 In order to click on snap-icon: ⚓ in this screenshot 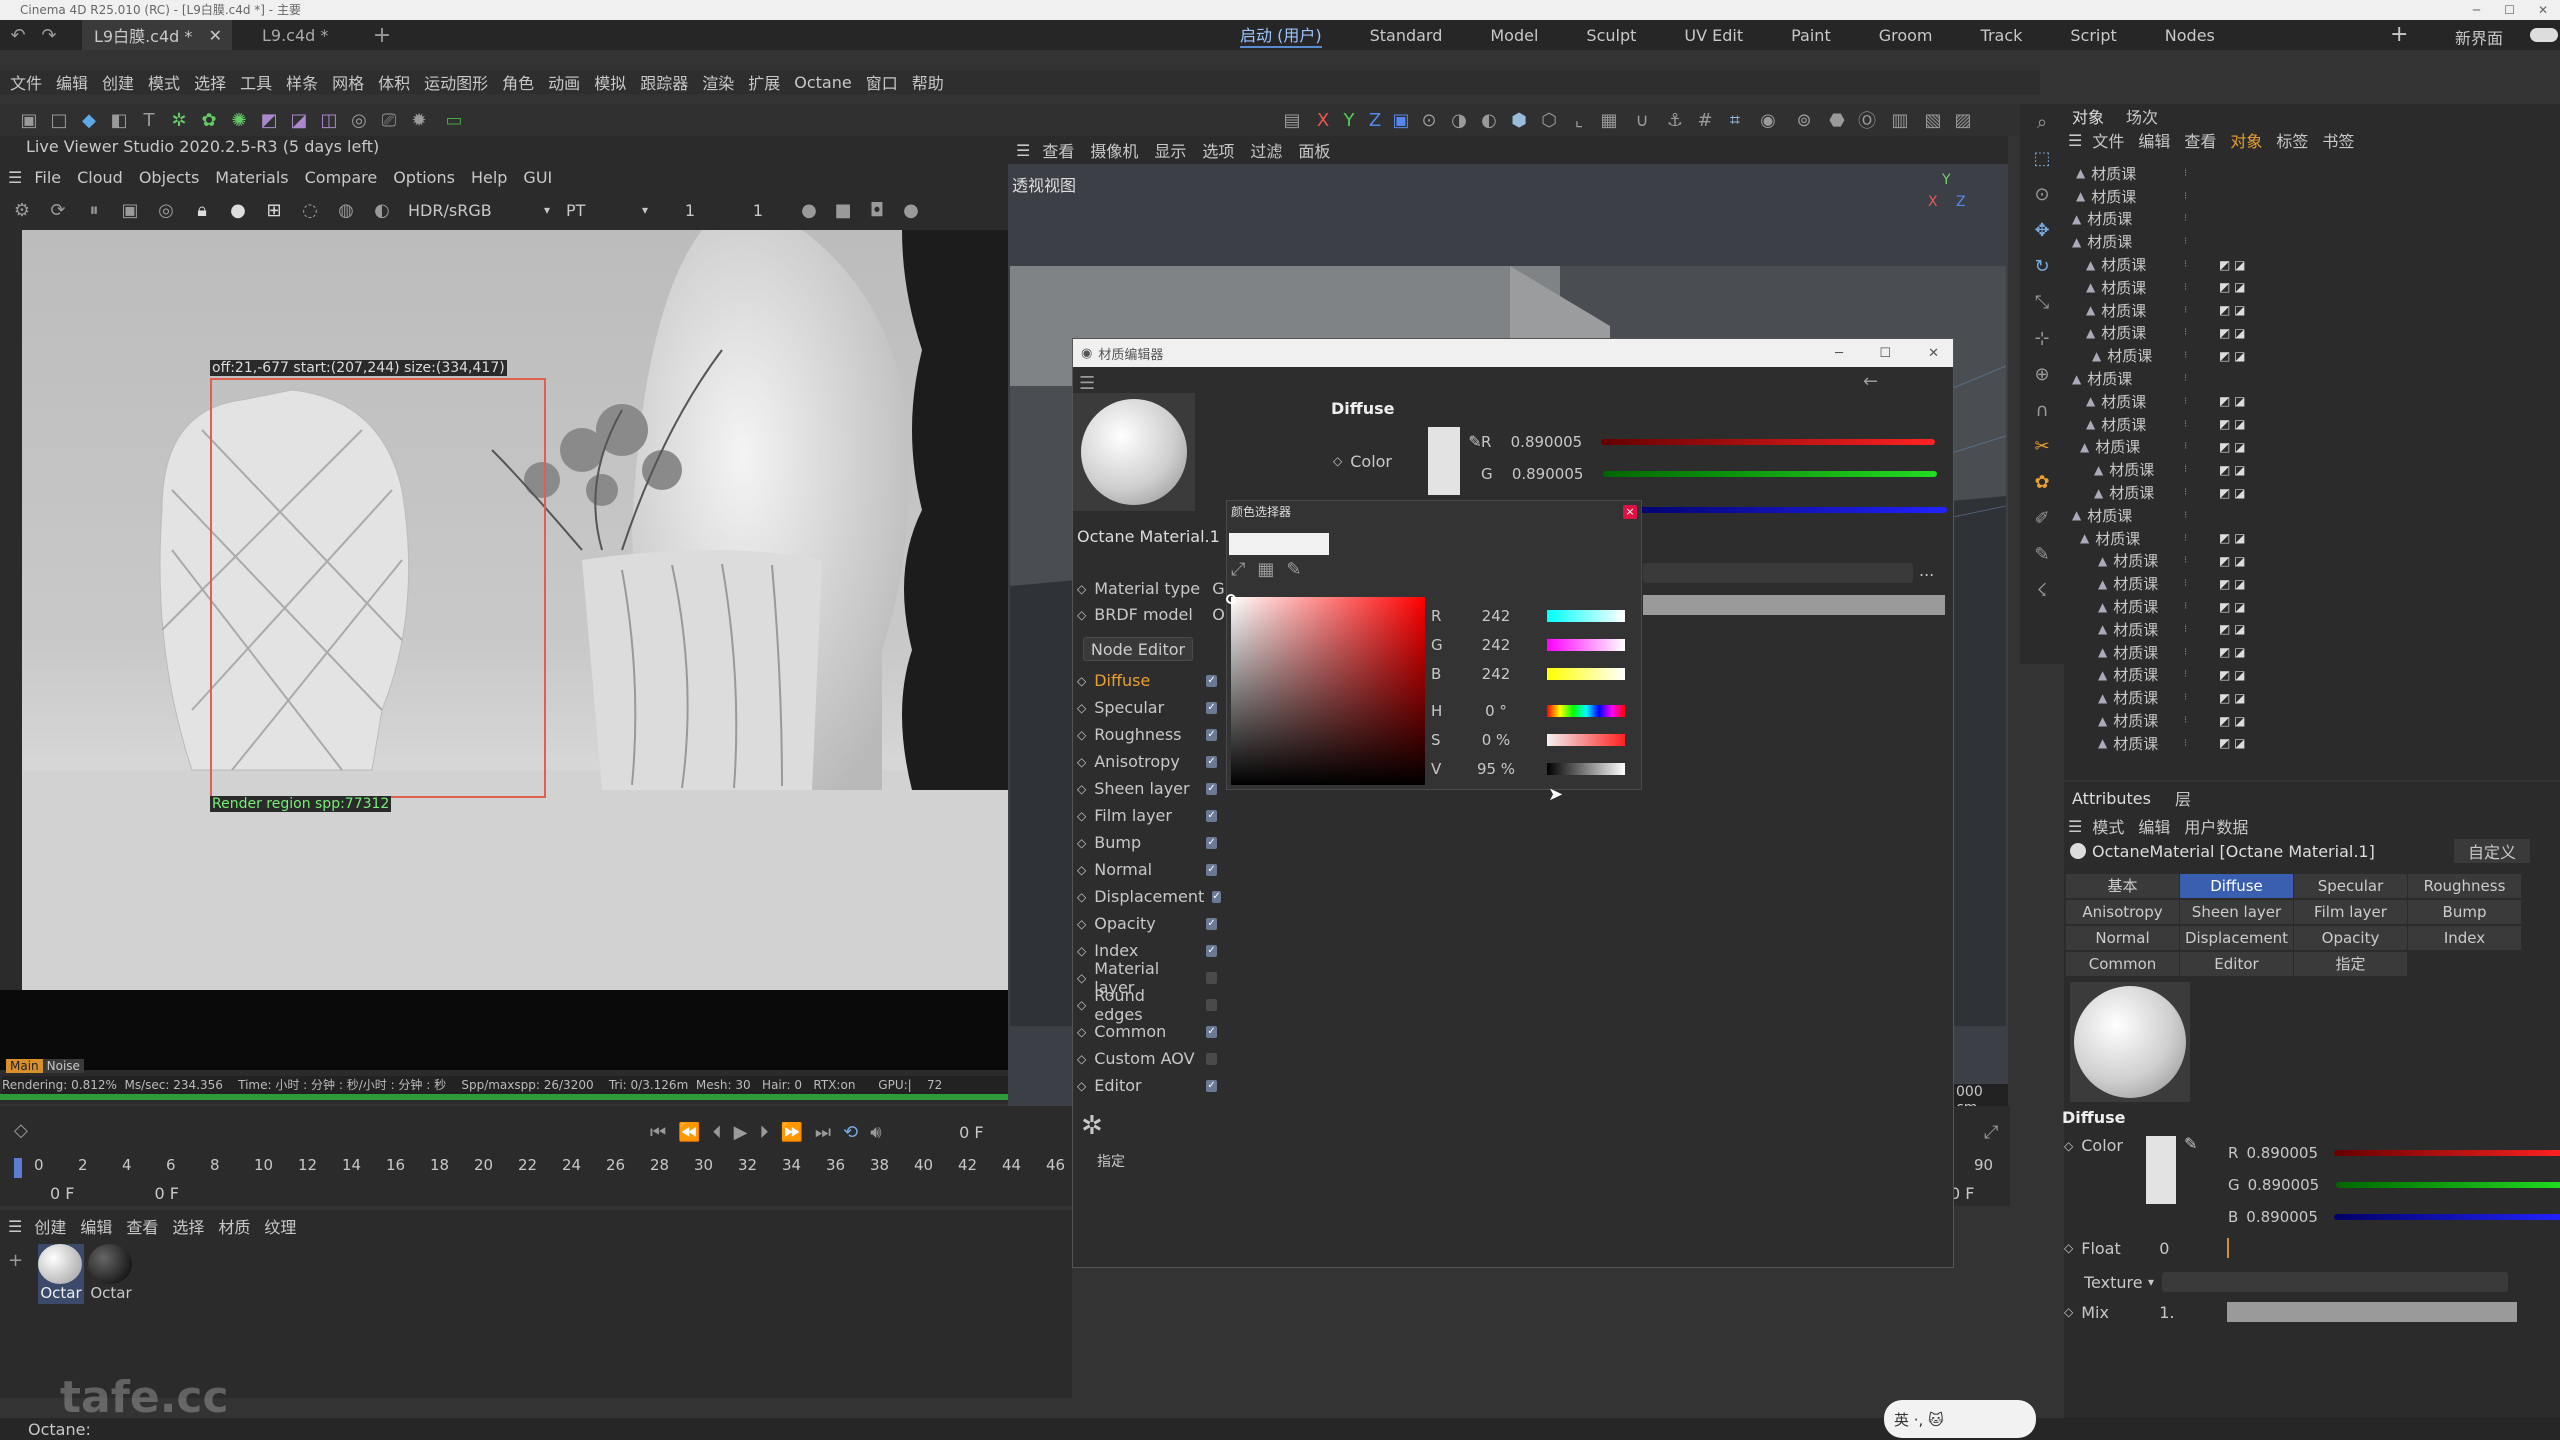, I will do `click(1675, 120)`.